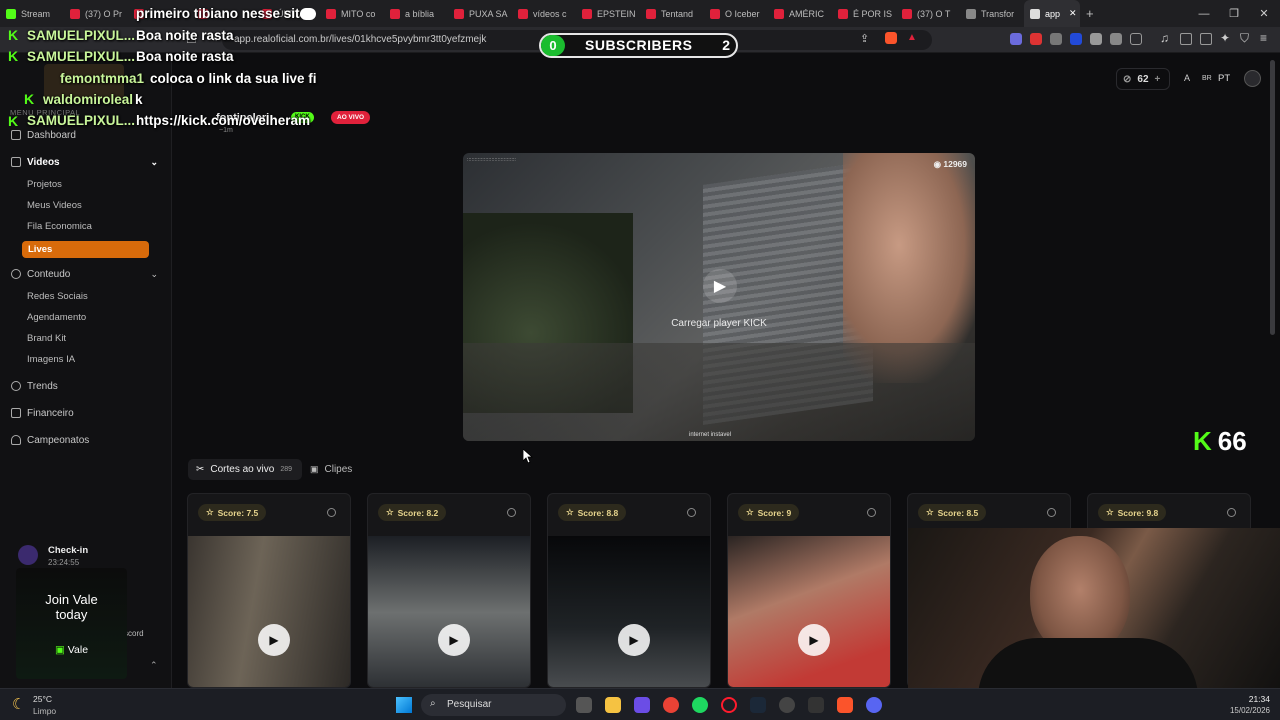  What do you see at coordinates (719, 323) in the screenshot?
I see `load-player-label: Carregar player KICK` at bounding box center [719, 323].